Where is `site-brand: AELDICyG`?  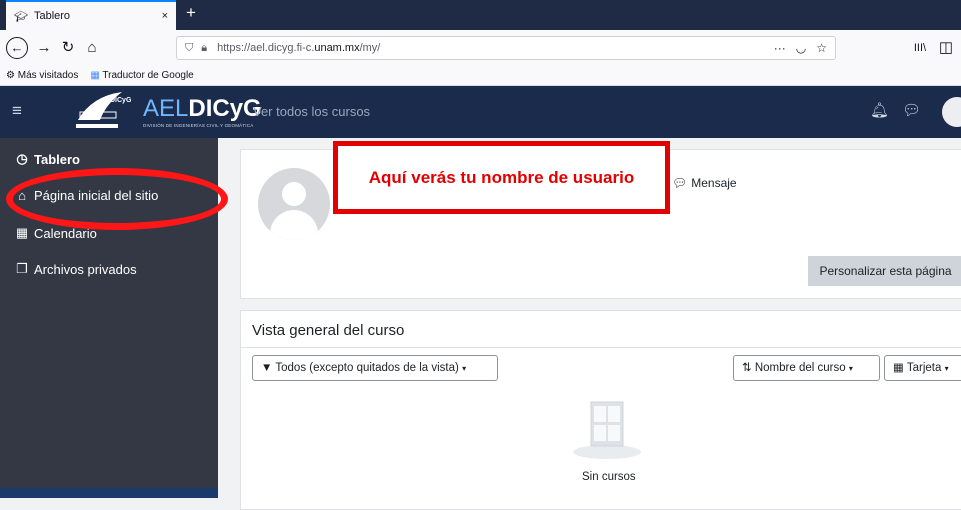
site-brand: AELDICyG is located at coordinates (202, 109).